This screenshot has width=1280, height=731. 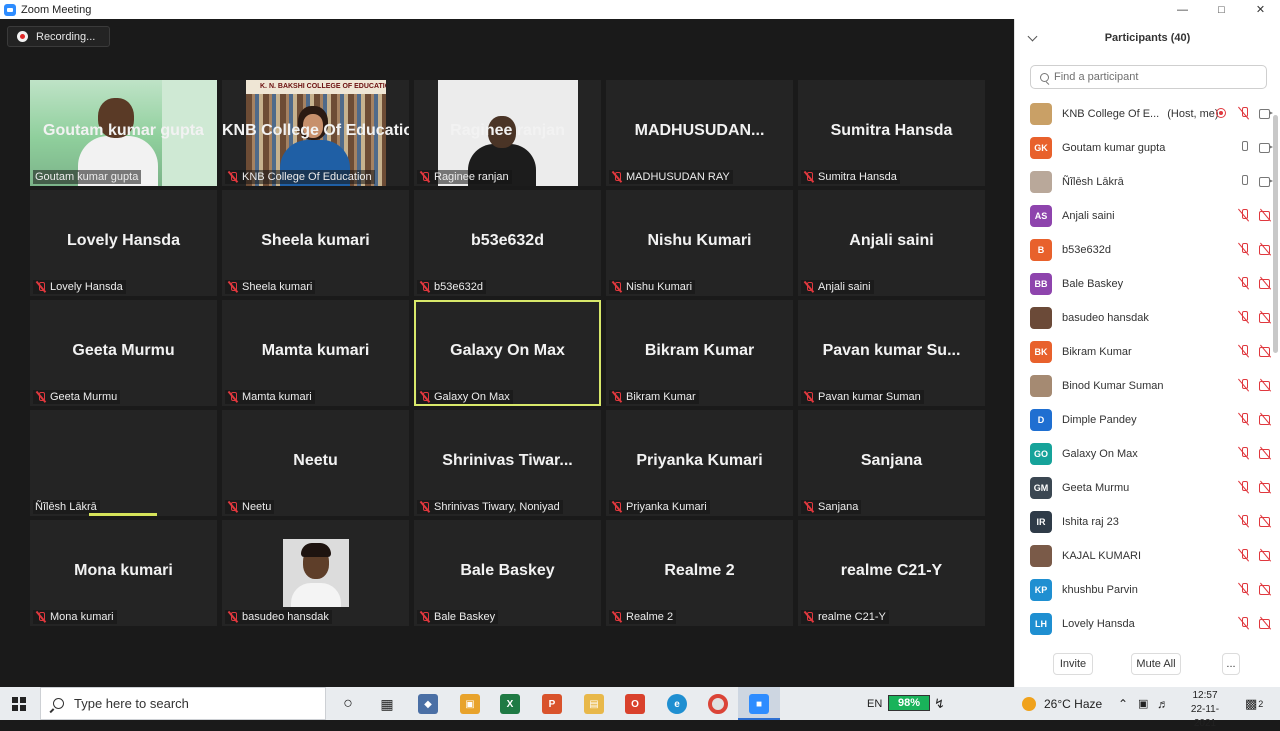 What do you see at coordinates (1144, 522) in the screenshot?
I see `participant-row: IR Ishita raj 23` at bounding box center [1144, 522].